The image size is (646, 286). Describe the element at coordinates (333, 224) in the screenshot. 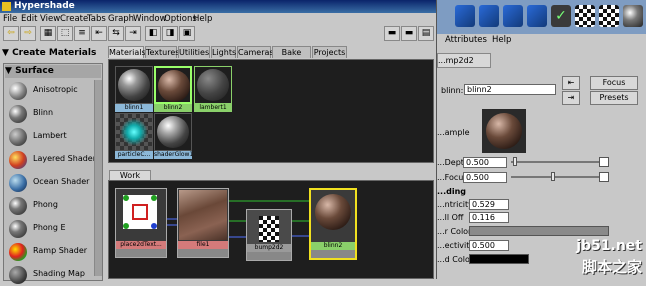

I see `node-blinn2: blinn2` at that location.